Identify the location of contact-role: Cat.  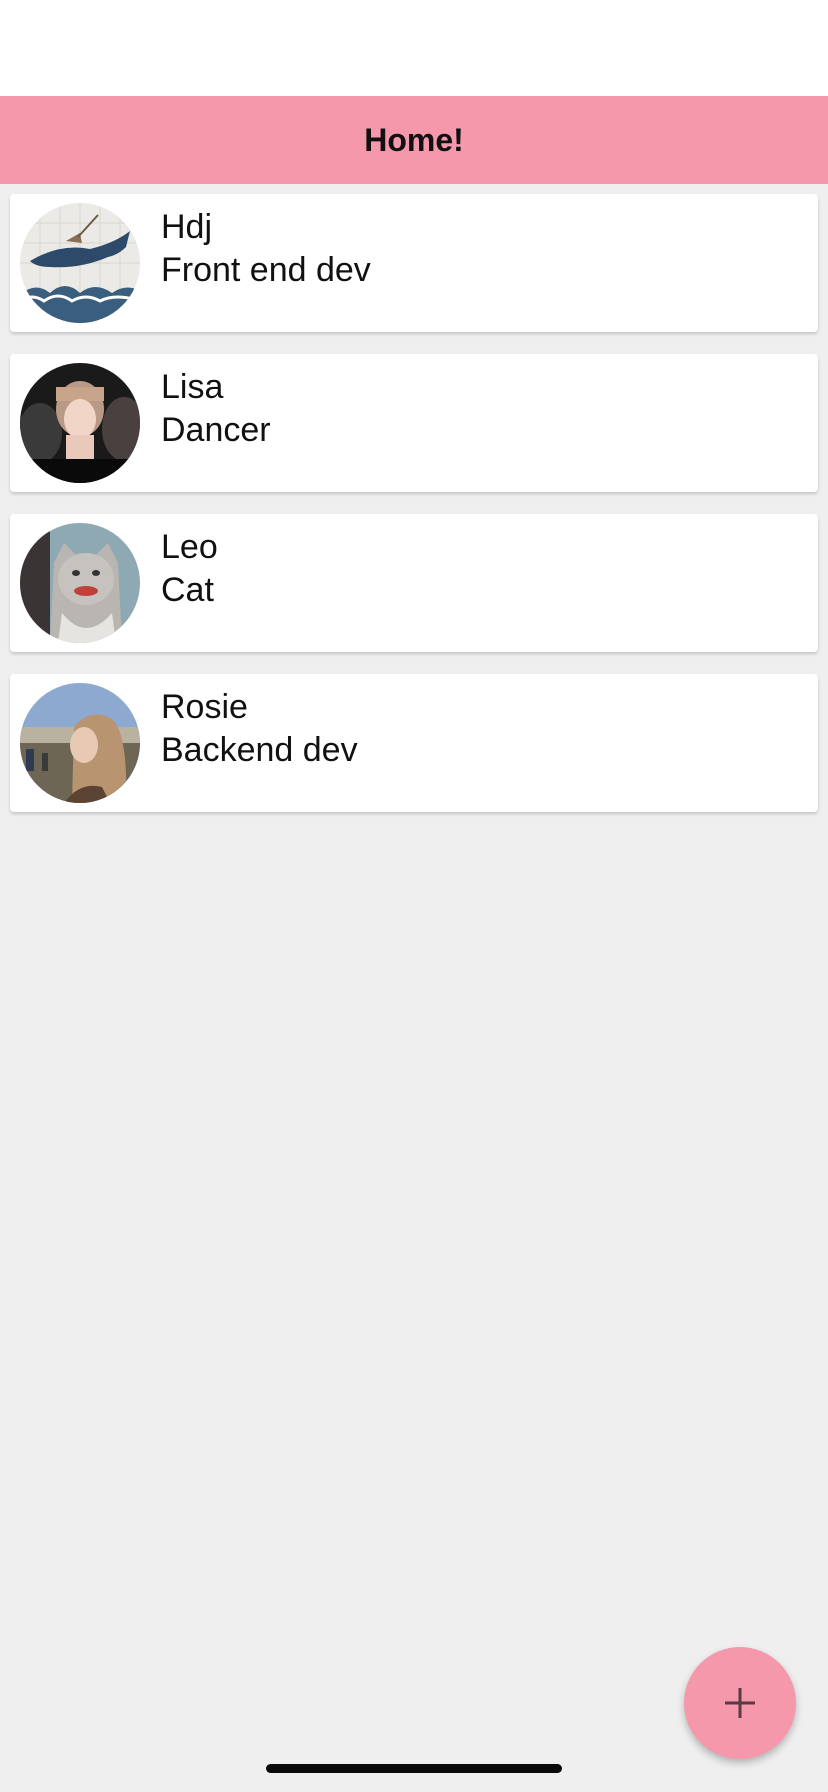
(187, 590).